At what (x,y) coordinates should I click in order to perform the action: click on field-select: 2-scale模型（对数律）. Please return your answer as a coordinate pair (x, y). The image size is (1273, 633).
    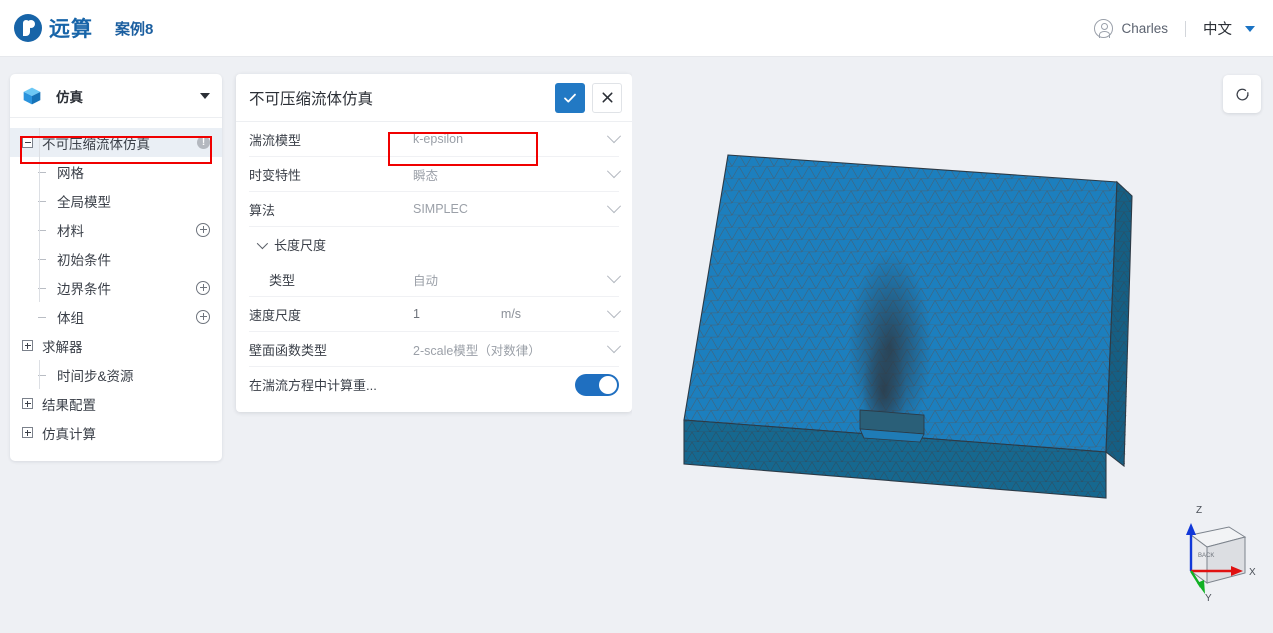
    Looking at the image, I should click on (517, 349).